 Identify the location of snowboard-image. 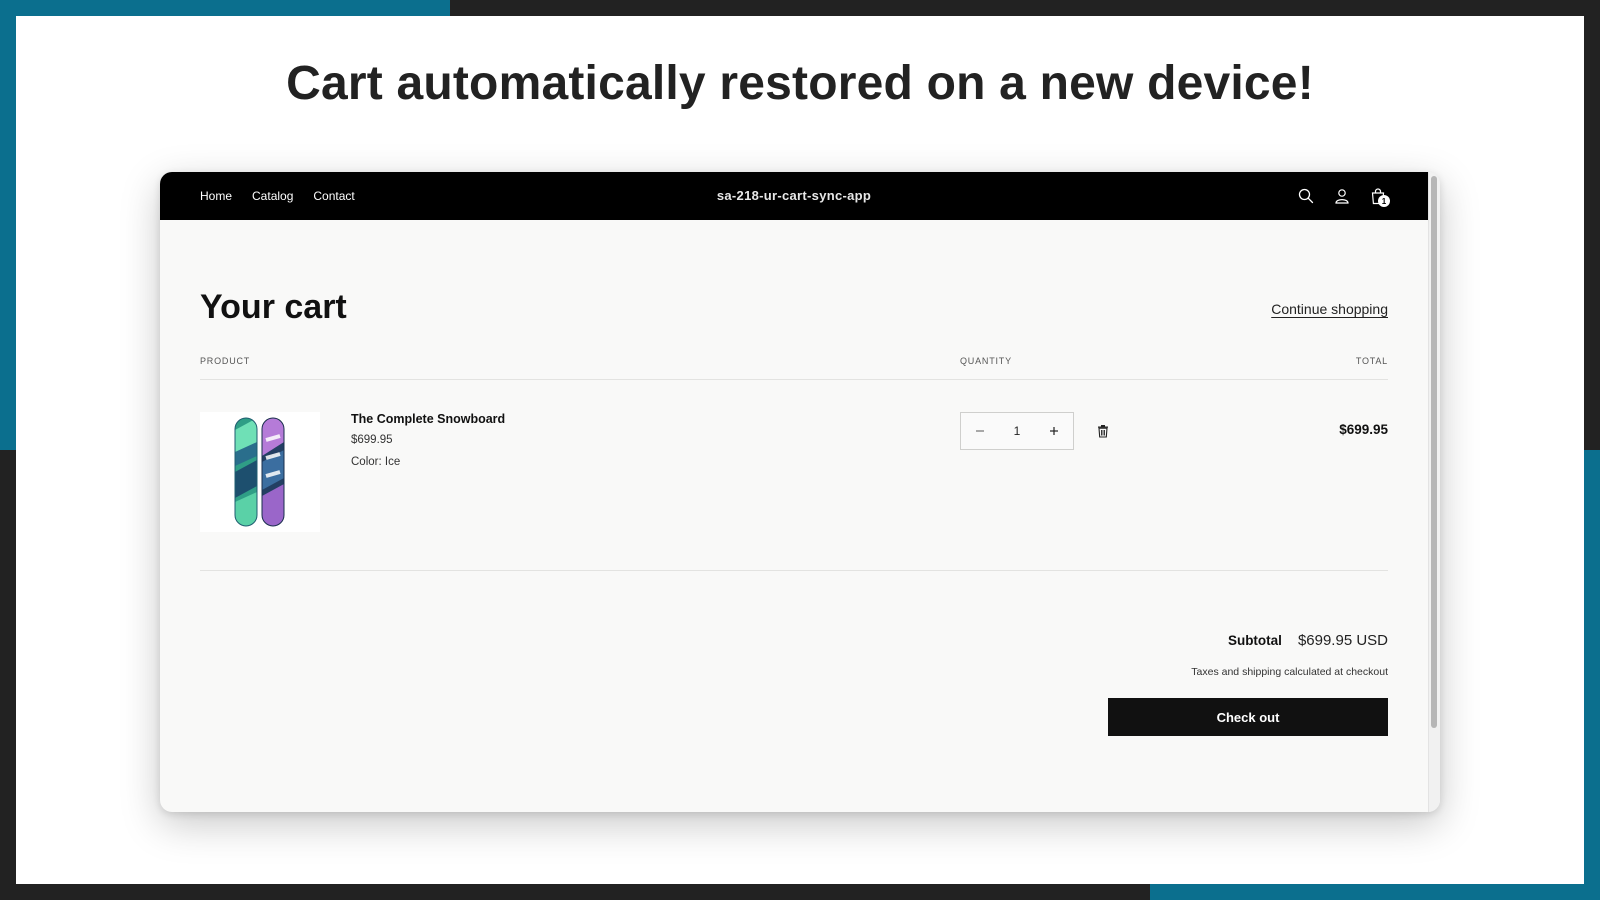
(260, 472).